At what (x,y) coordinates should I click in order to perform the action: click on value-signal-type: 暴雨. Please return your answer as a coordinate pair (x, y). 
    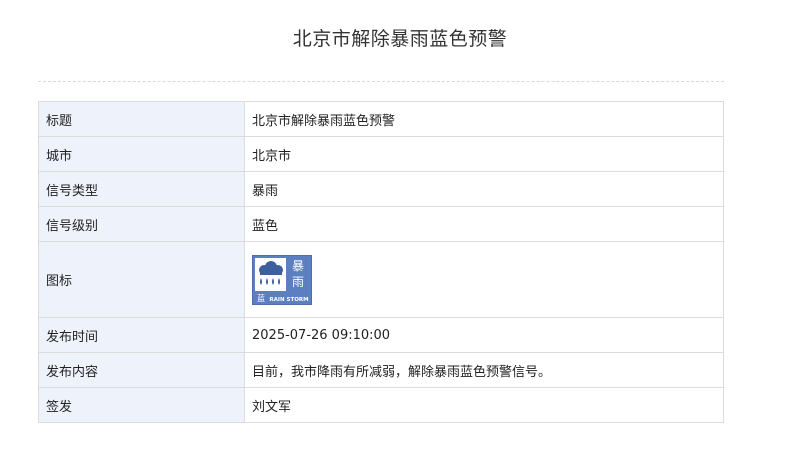
    Looking at the image, I should click on (484, 189).